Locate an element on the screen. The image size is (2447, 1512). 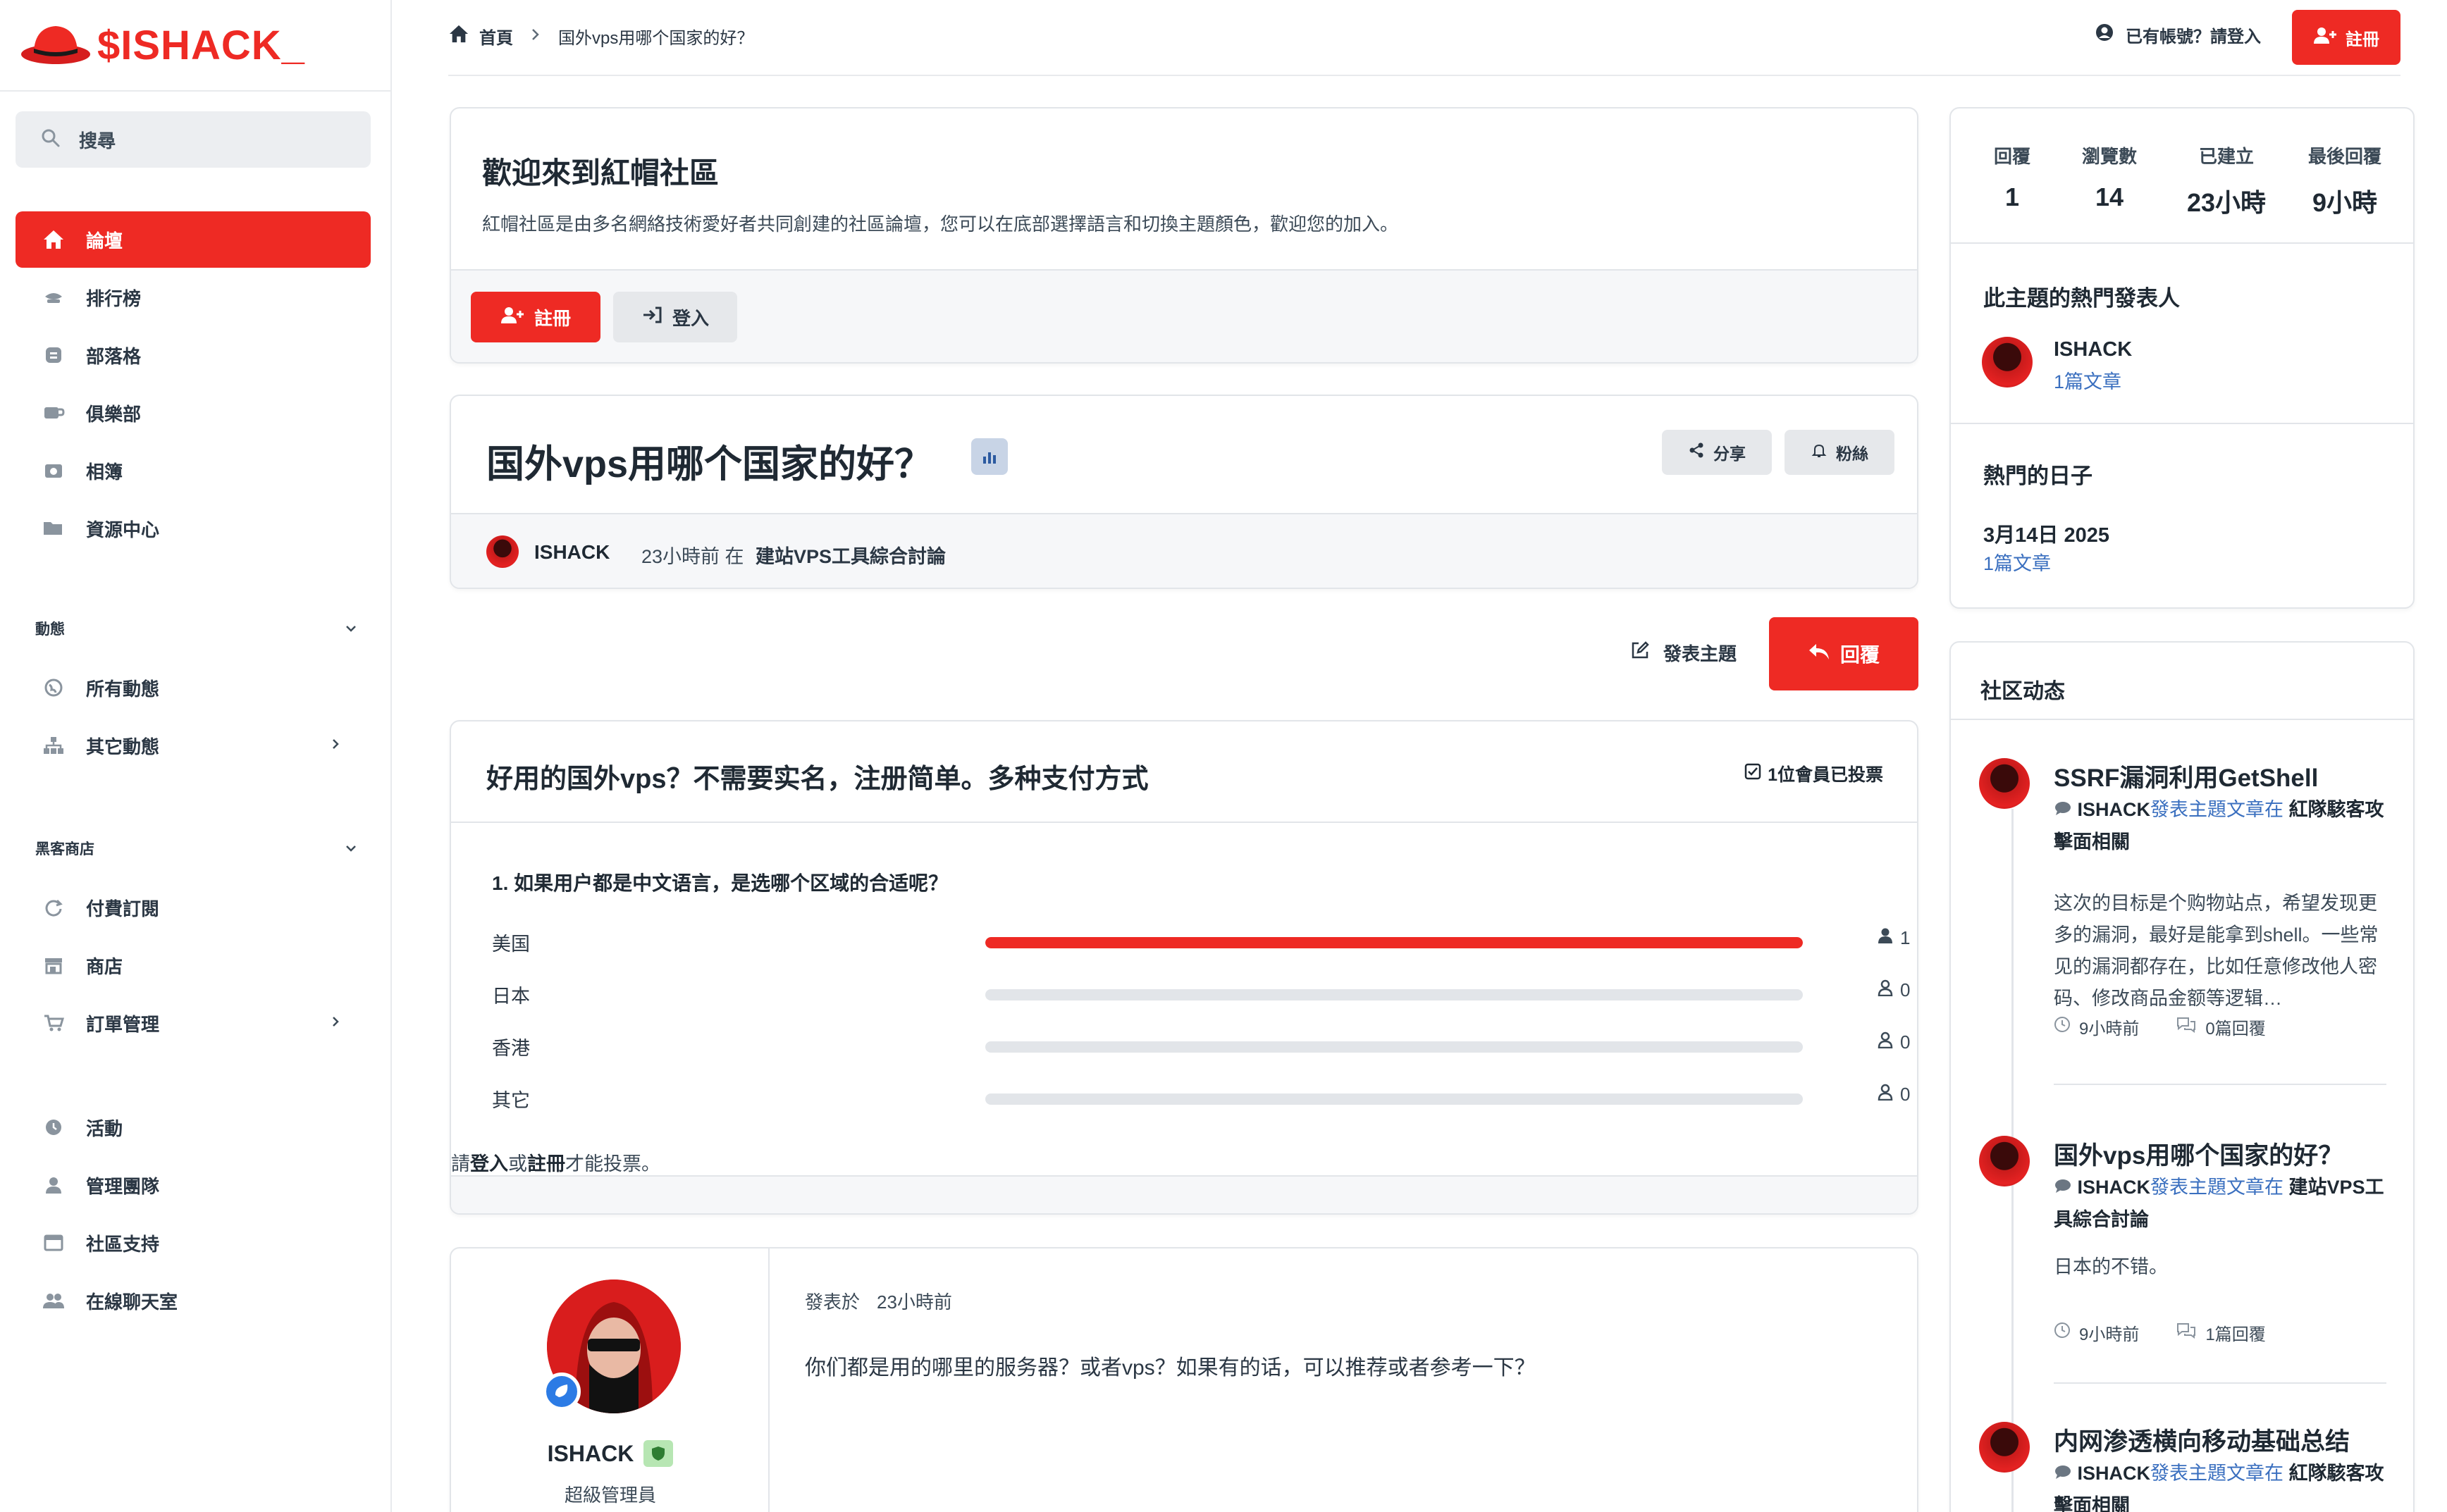
nav-item-other-activity: 其它動態 is located at coordinates (193, 745).